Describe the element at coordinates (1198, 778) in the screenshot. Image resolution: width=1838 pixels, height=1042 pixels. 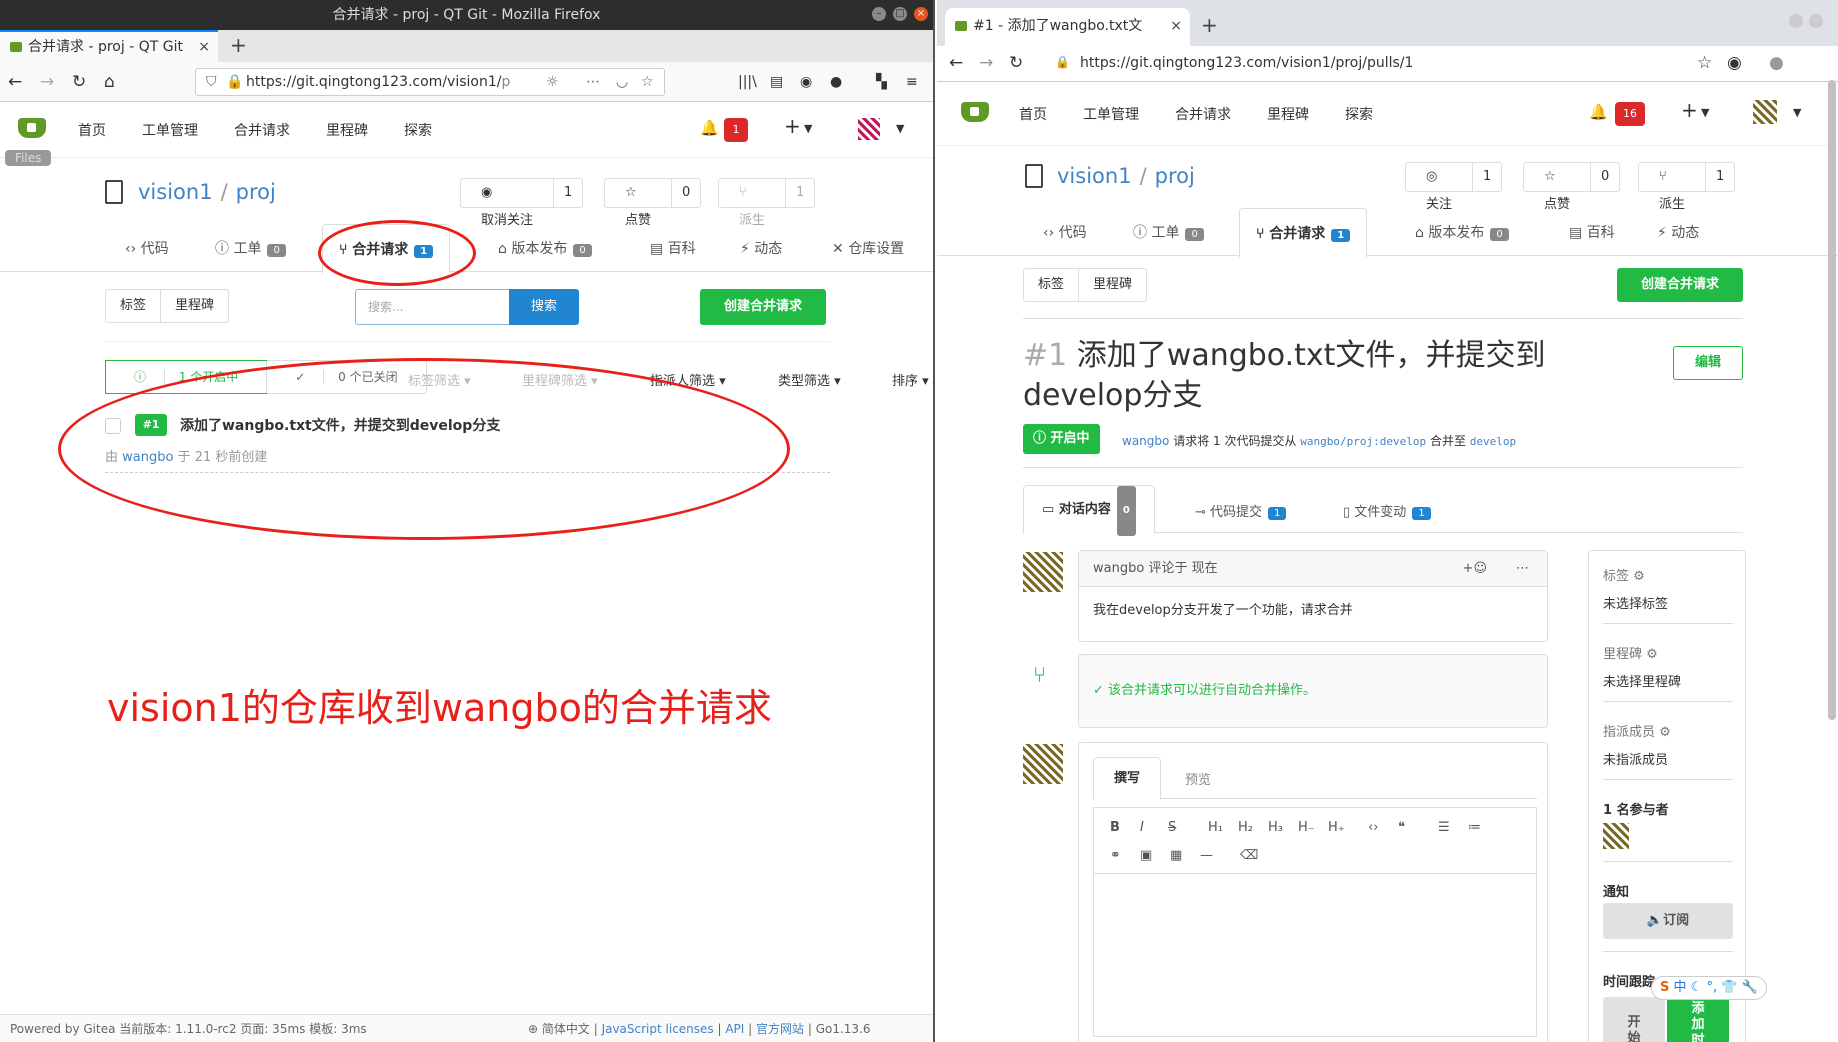
I see `preview-tab: 预览` at that location.